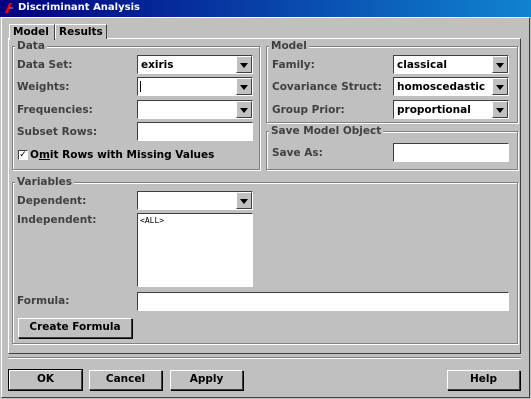 This screenshot has height=399, width=531. I want to click on omit-rows-label: Omit Rows with Missing Values, so click(122, 155).